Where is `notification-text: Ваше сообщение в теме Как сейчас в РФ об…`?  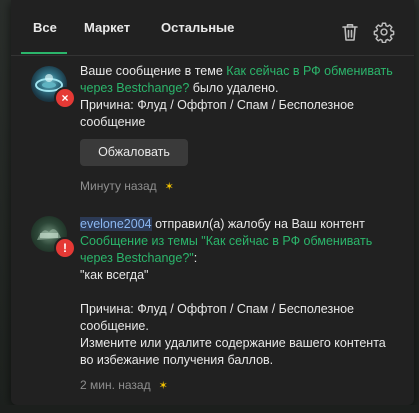
notification-text: Ваше сообщение в теме Как сейчас в РФ об… is located at coordinates (240, 97).